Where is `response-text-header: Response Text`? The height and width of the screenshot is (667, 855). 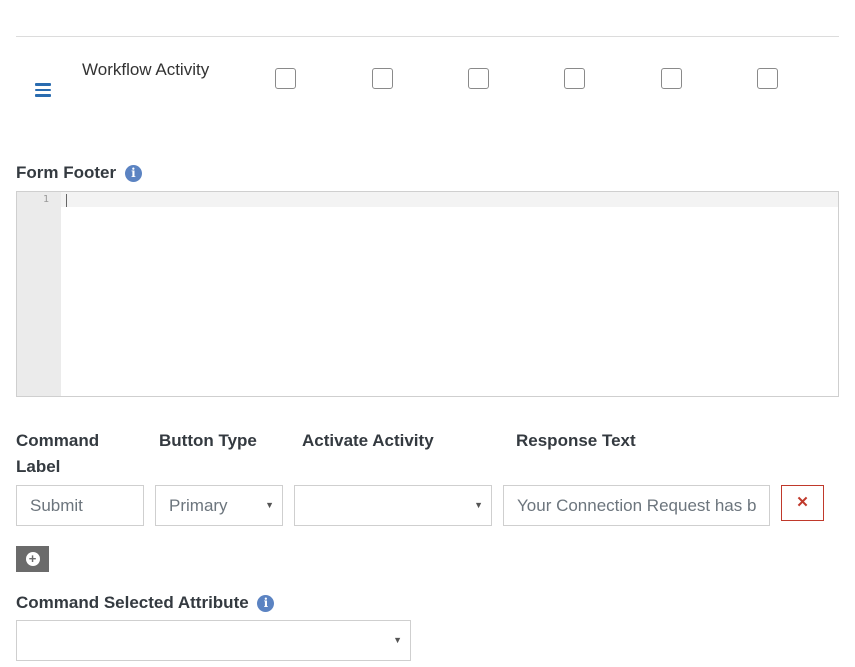 response-text-header: Response Text is located at coordinates (576, 440).